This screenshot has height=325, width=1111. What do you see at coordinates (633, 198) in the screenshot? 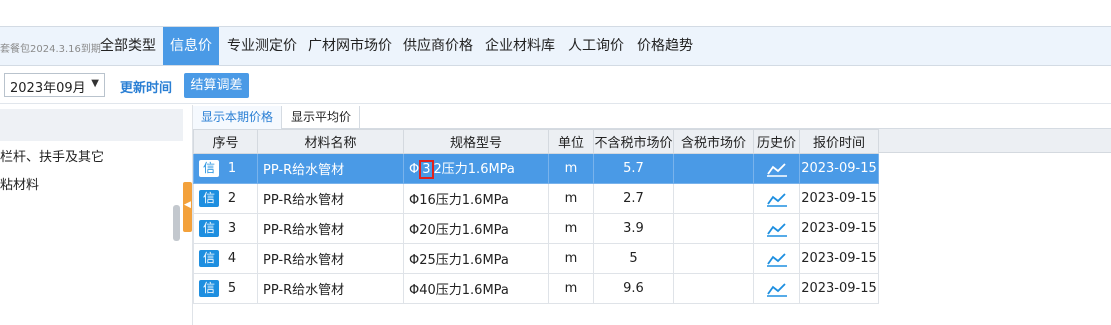
I see `row-price-ex-tax: 2.7` at bounding box center [633, 198].